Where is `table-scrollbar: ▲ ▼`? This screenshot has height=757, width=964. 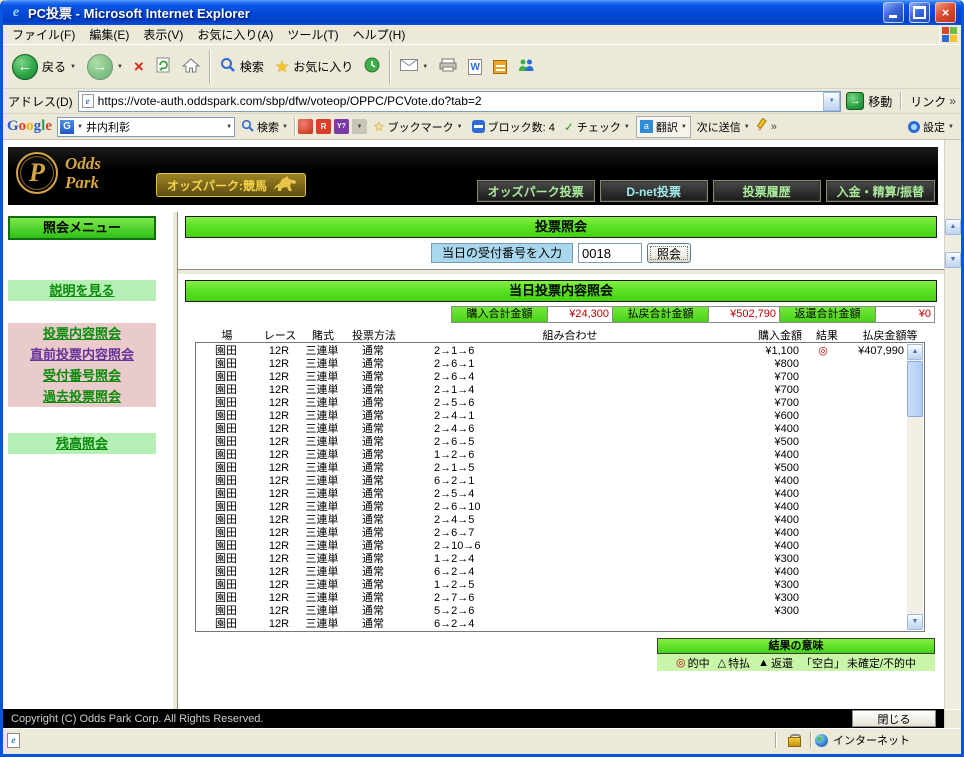 table-scrollbar: ▲ ▼ is located at coordinates (915, 487).